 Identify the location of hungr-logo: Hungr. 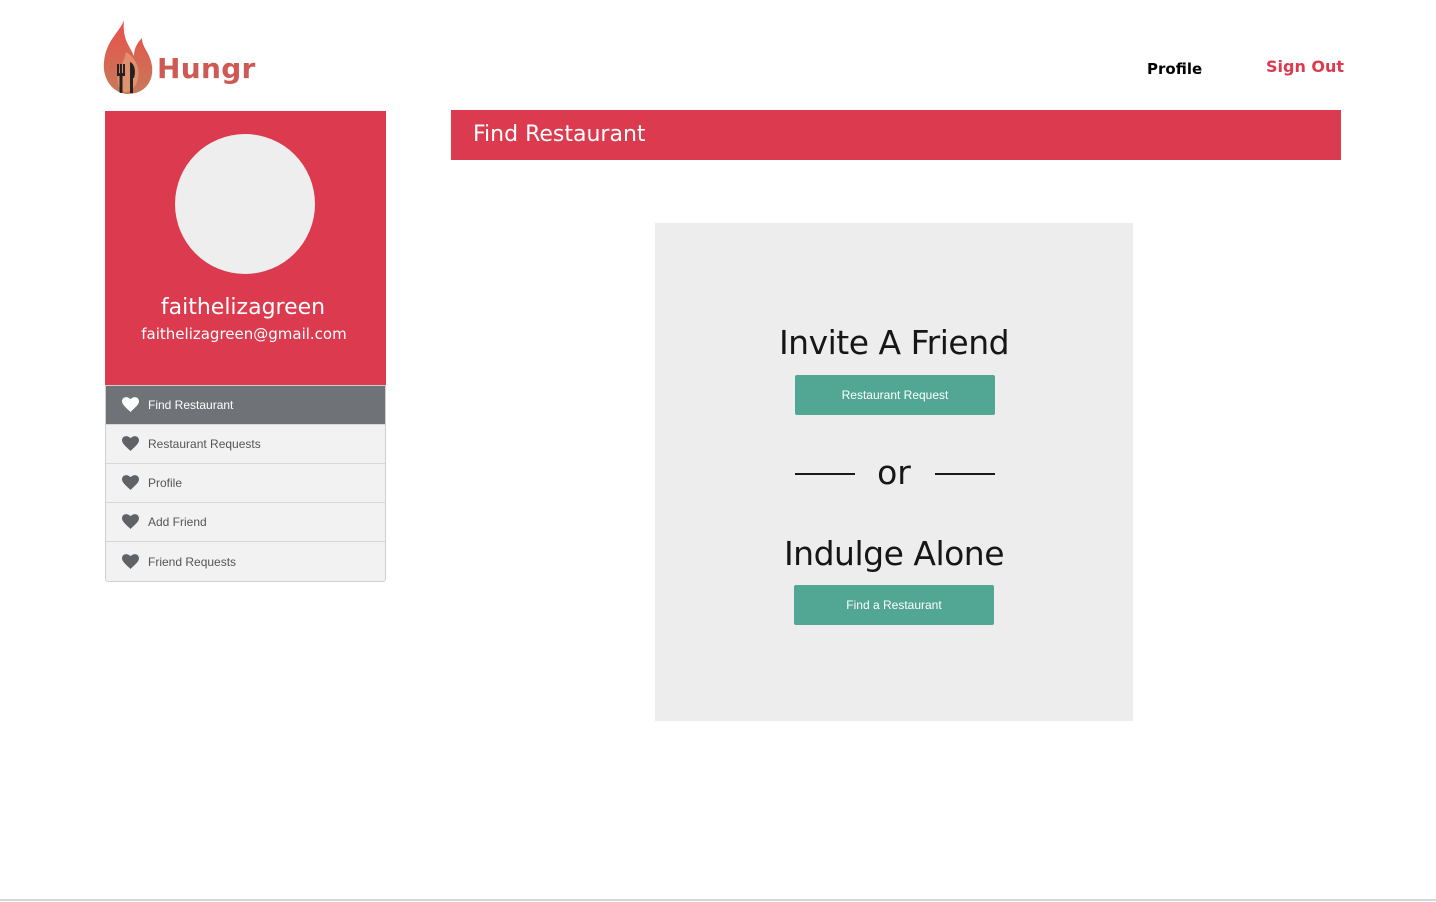
(180, 55).